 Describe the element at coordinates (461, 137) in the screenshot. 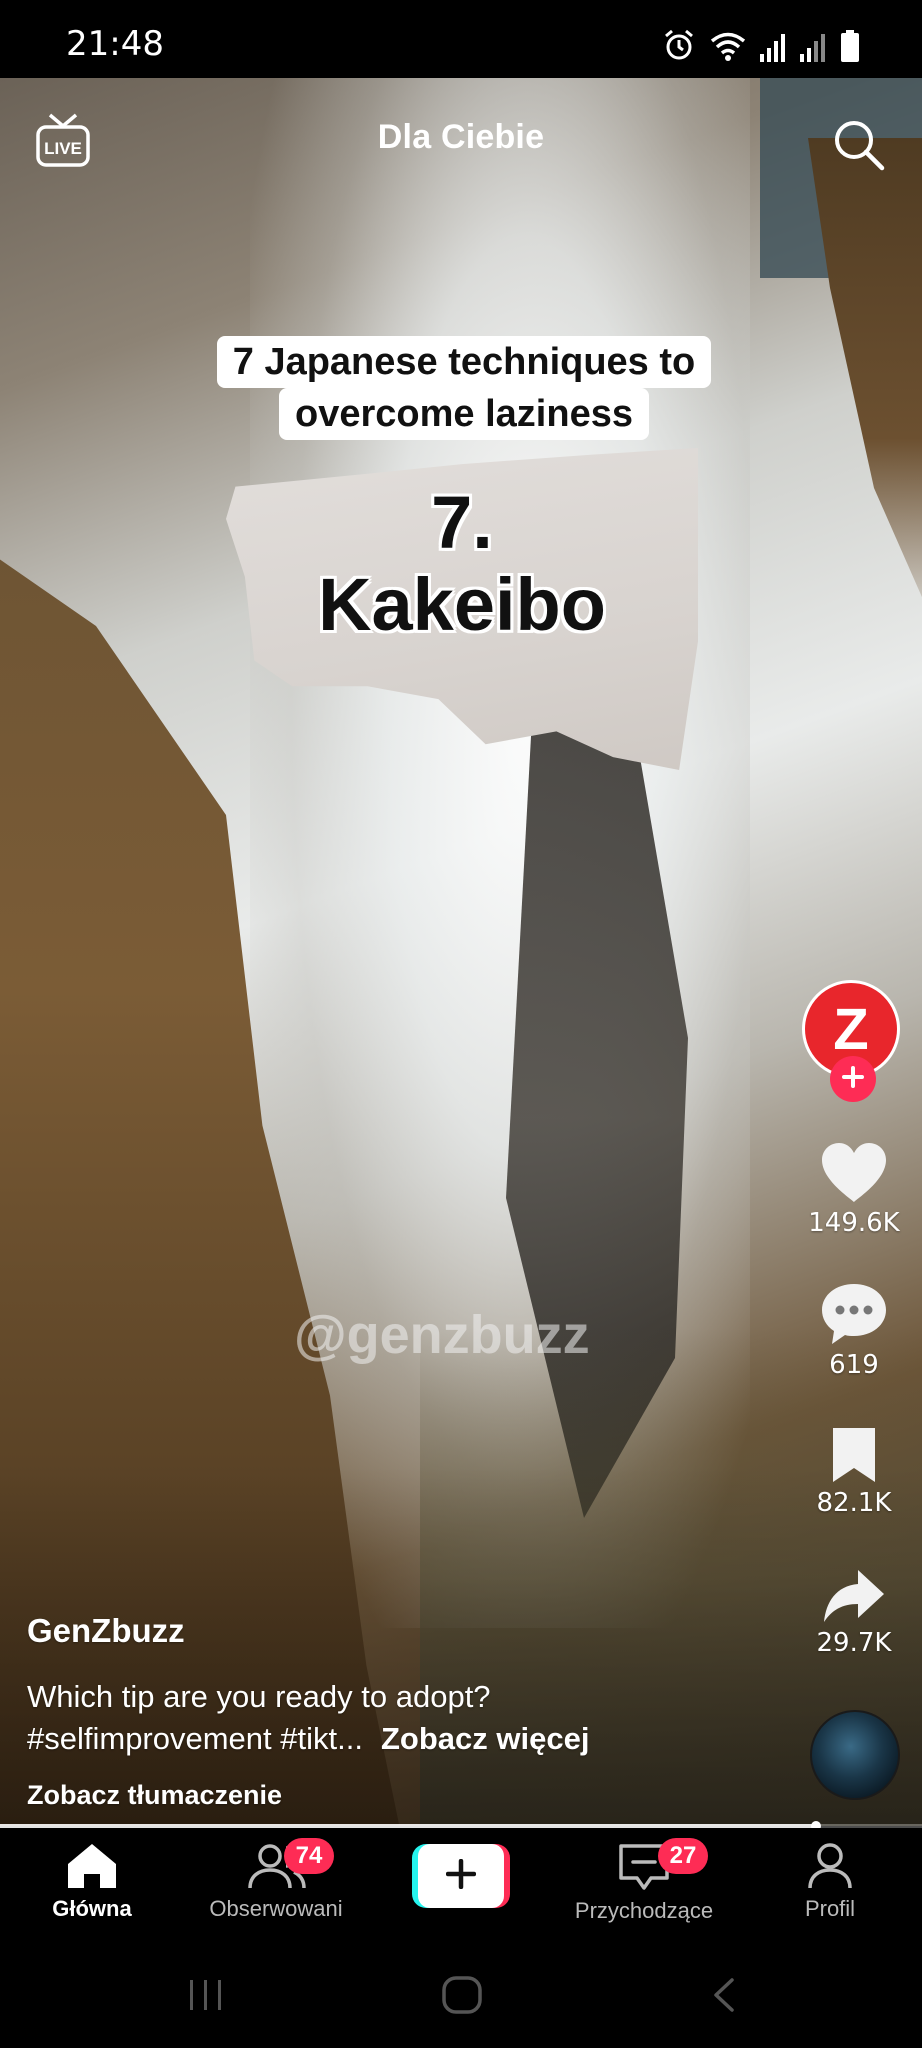

I see `feed-title: Dla Ciebie` at that location.